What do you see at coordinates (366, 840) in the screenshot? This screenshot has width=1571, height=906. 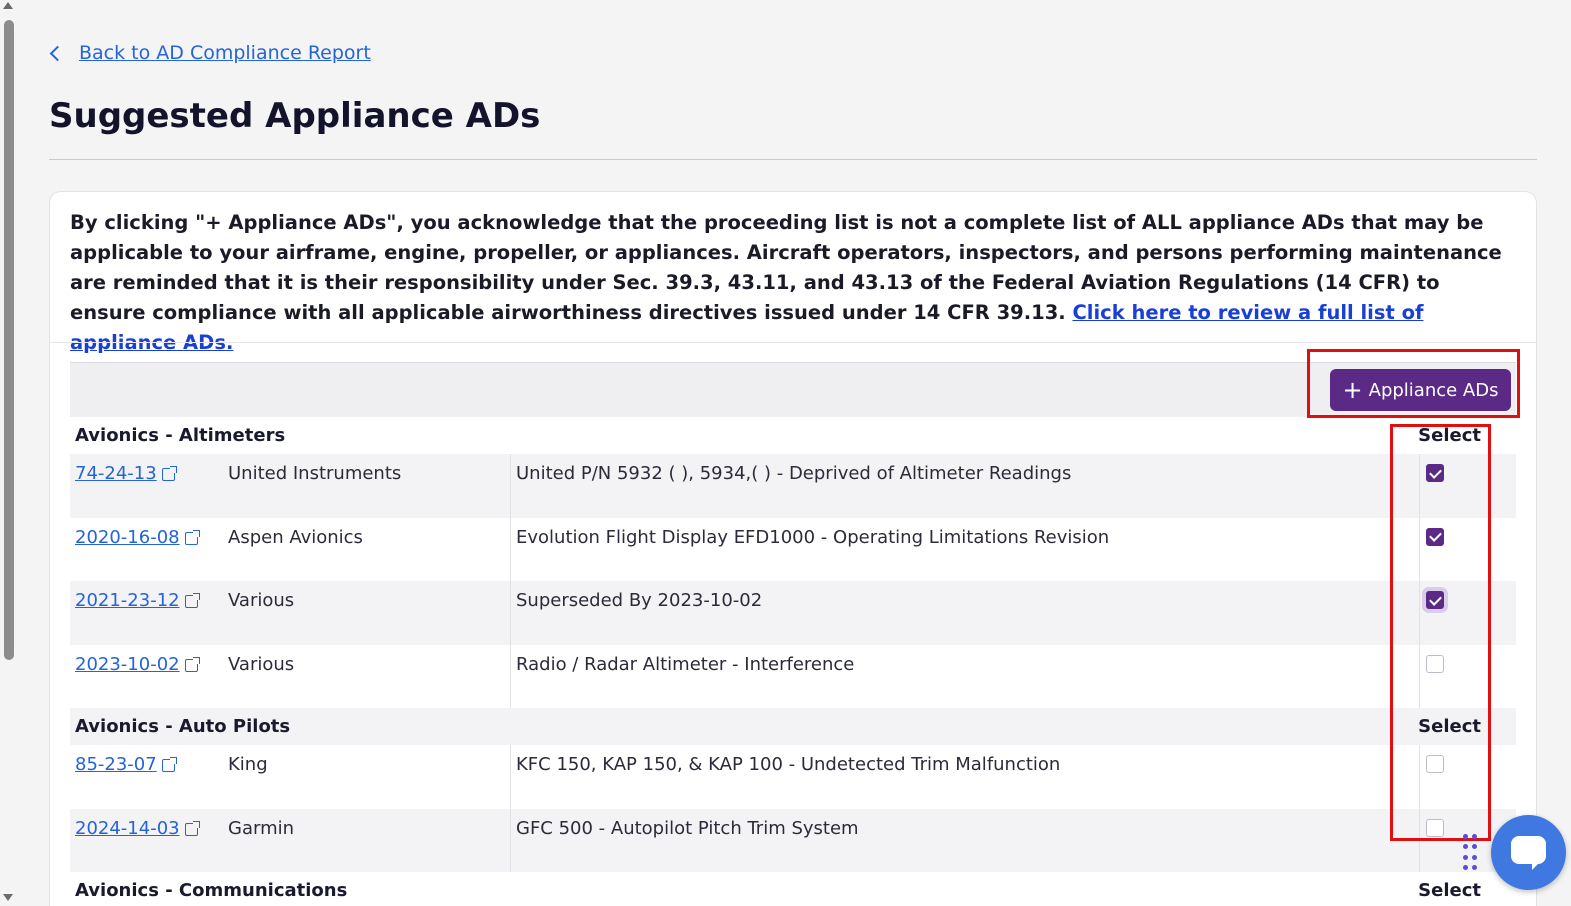 I see `manufacturer-cell: Garmin` at bounding box center [366, 840].